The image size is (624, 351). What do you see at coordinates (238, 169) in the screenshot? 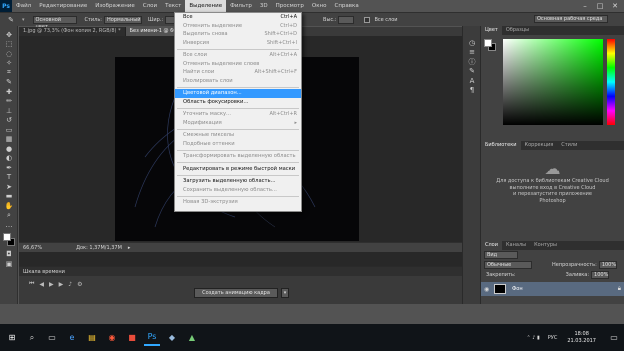
I see `selection-menu-item: Редактировать в режиме быстрой маски` at bounding box center [238, 169].